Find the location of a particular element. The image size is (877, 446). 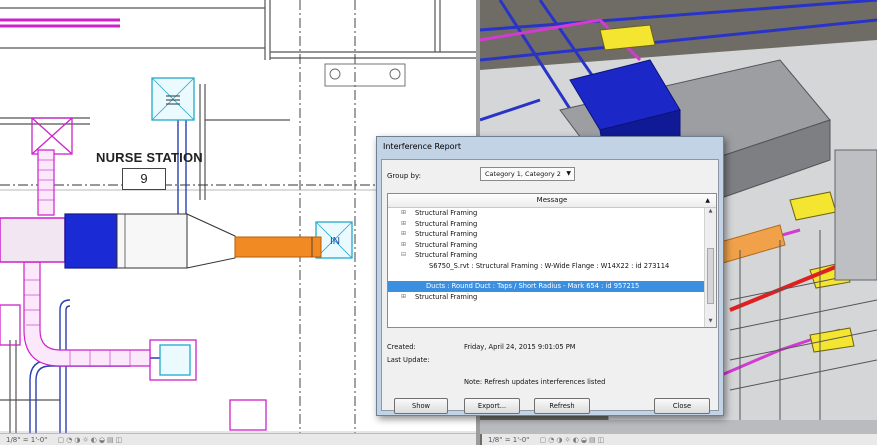

show-button: Show is located at coordinates (421, 406).